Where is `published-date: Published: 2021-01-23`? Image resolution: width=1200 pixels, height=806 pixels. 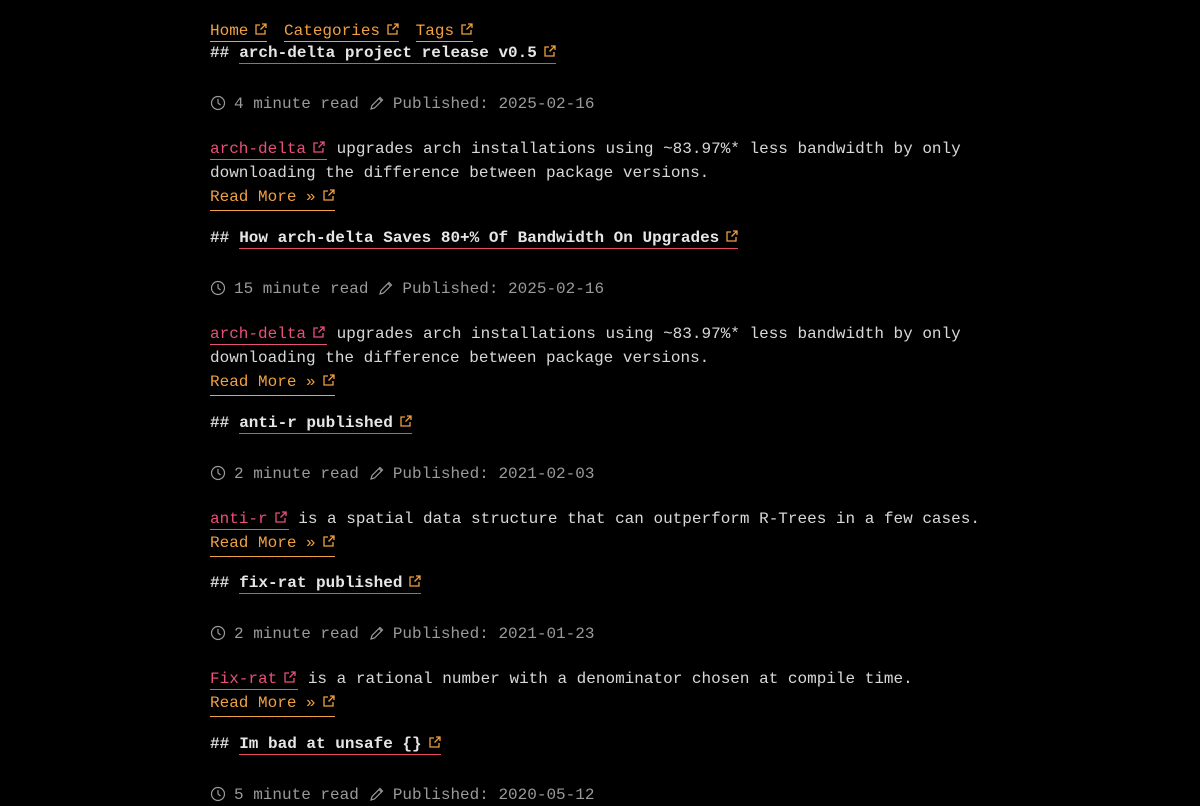 published-date: Published: 2021-01-23 is located at coordinates (493, 634).